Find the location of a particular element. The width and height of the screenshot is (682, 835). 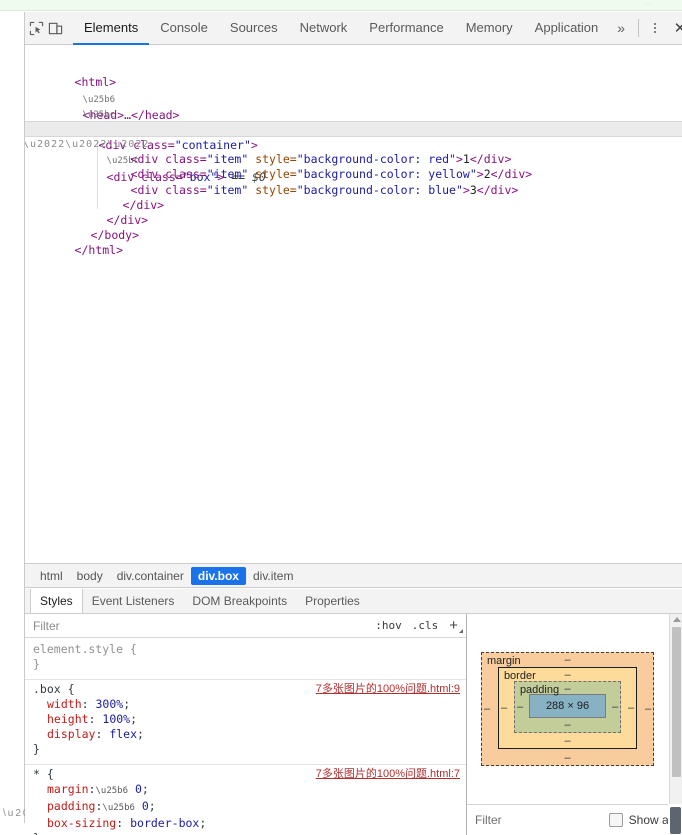

declaration-width: width: 300%; is located at coordinates (249, 704).